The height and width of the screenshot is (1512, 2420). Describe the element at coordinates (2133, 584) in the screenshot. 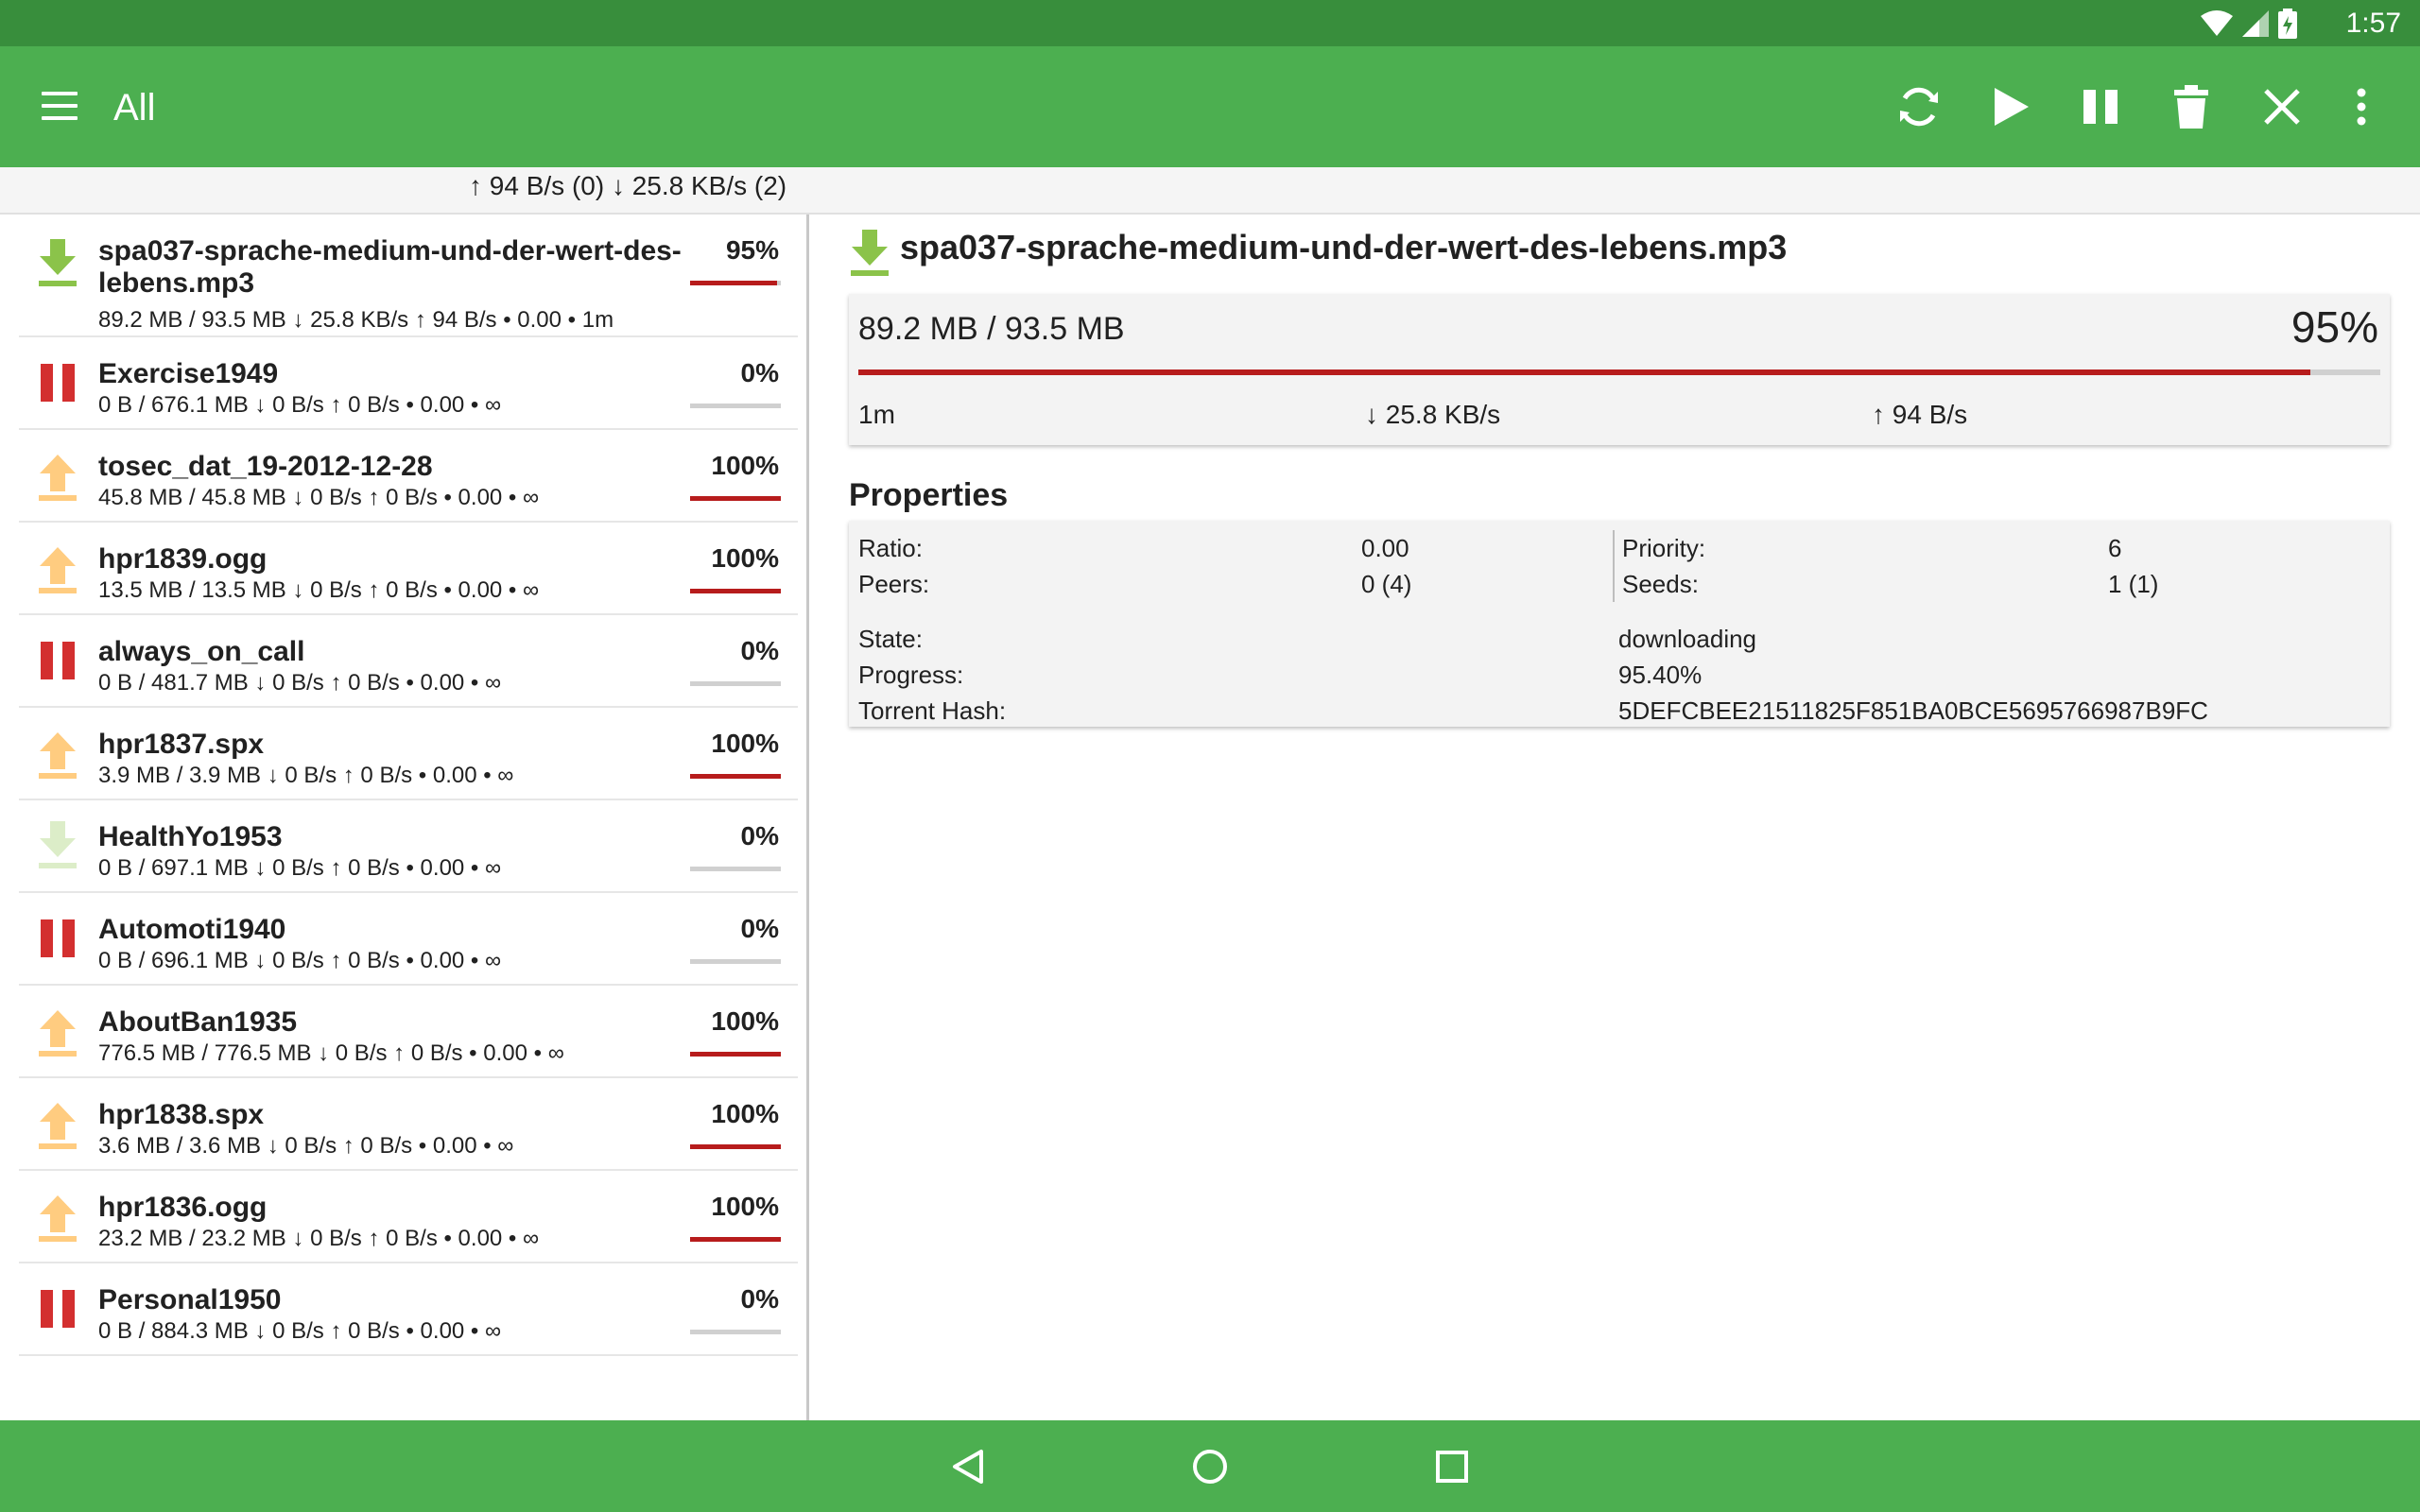

I see `seeds-value: 1 (1)` at that location.